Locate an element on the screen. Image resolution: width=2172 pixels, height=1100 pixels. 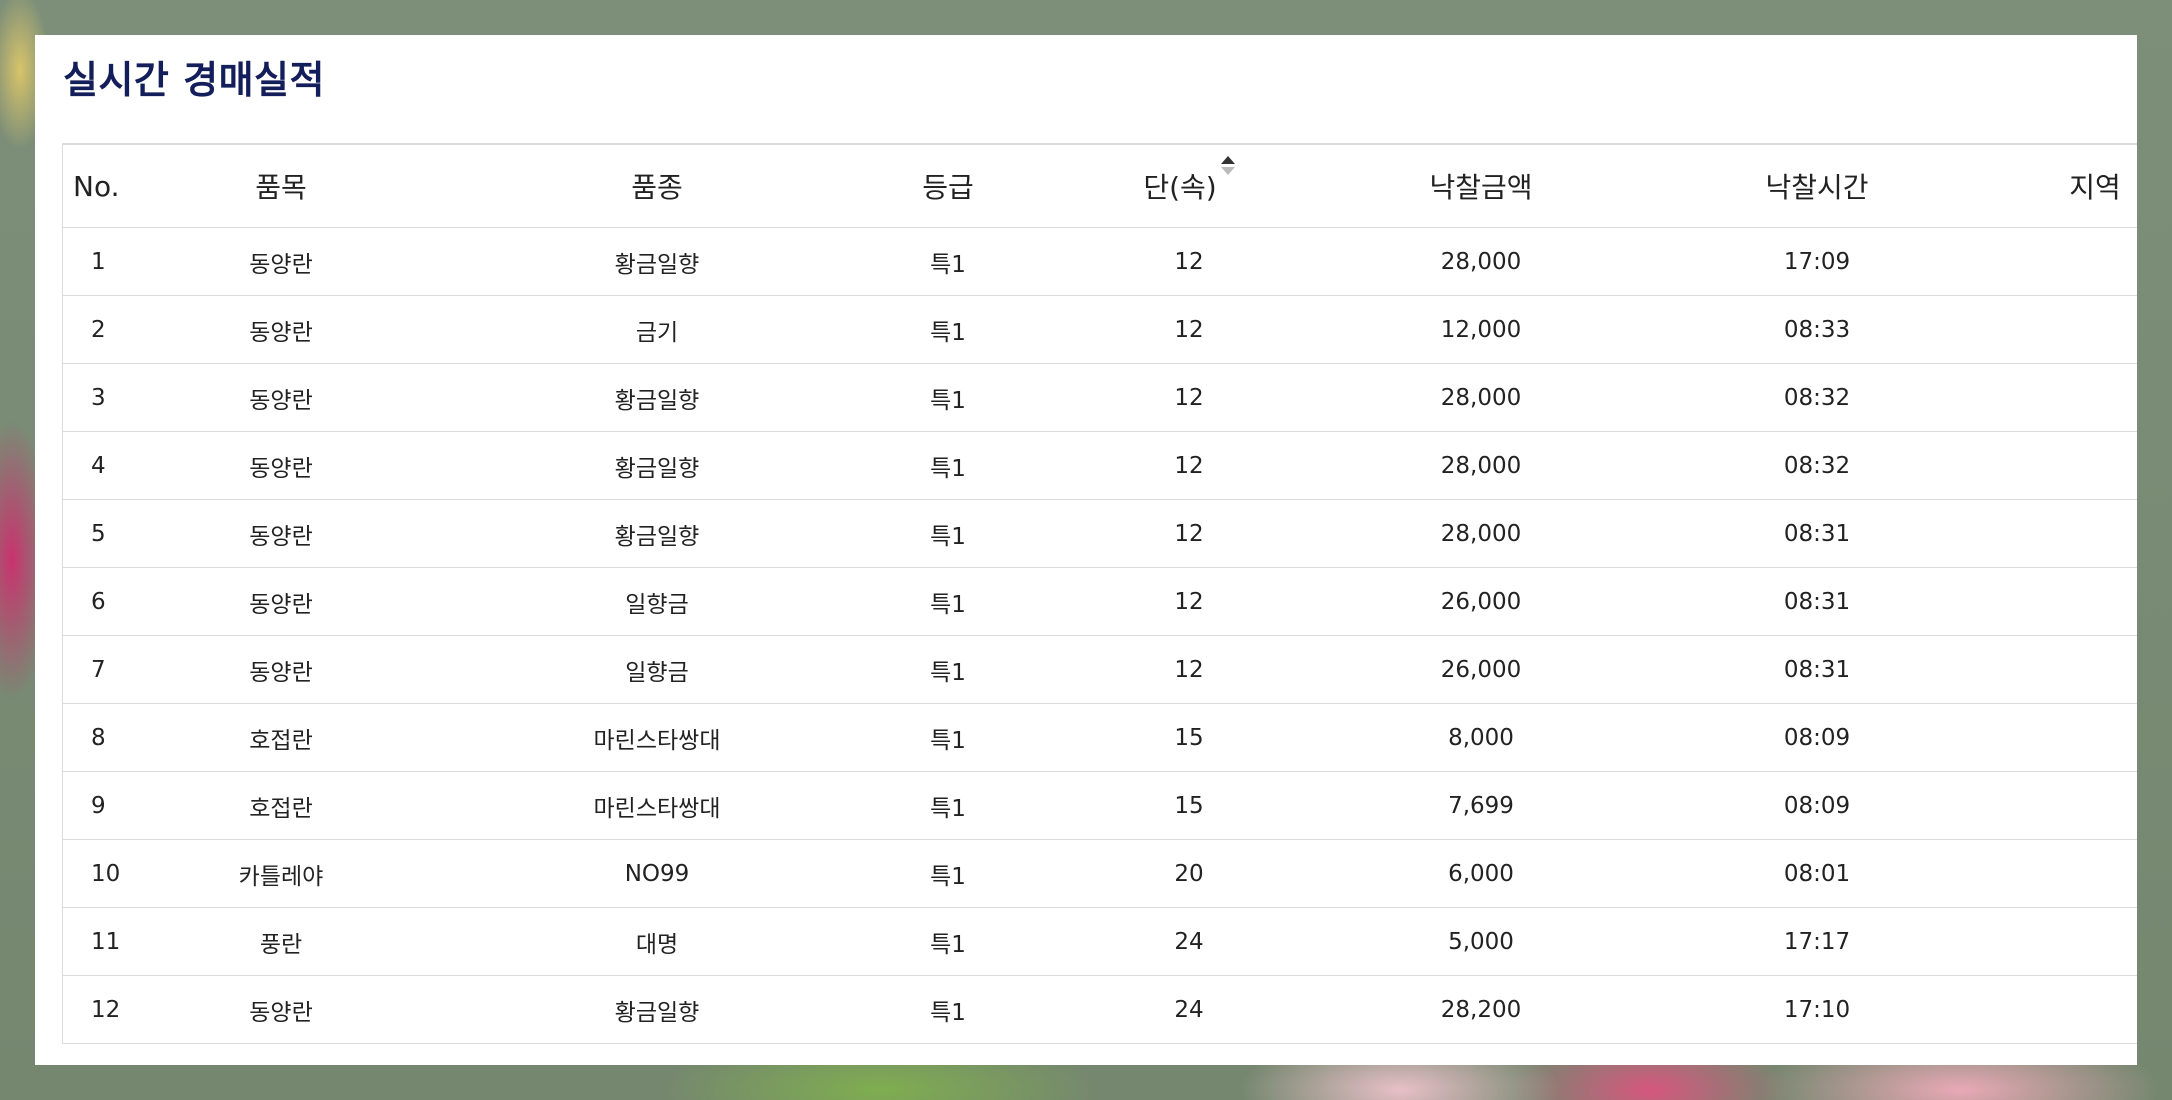
table-row: 7 동양란 일향금 특1 12 26,000 08:31 is located at coordinates (1100, 669).